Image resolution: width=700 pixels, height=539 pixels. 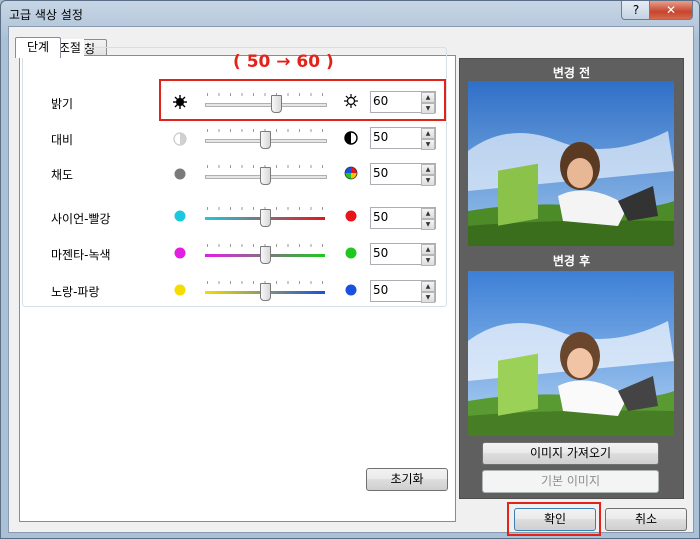 What do you see at coordinates (428, 213) in the screenshot?
I see `cyan-red-up-button: ▲` at bounding box center [428, 213].